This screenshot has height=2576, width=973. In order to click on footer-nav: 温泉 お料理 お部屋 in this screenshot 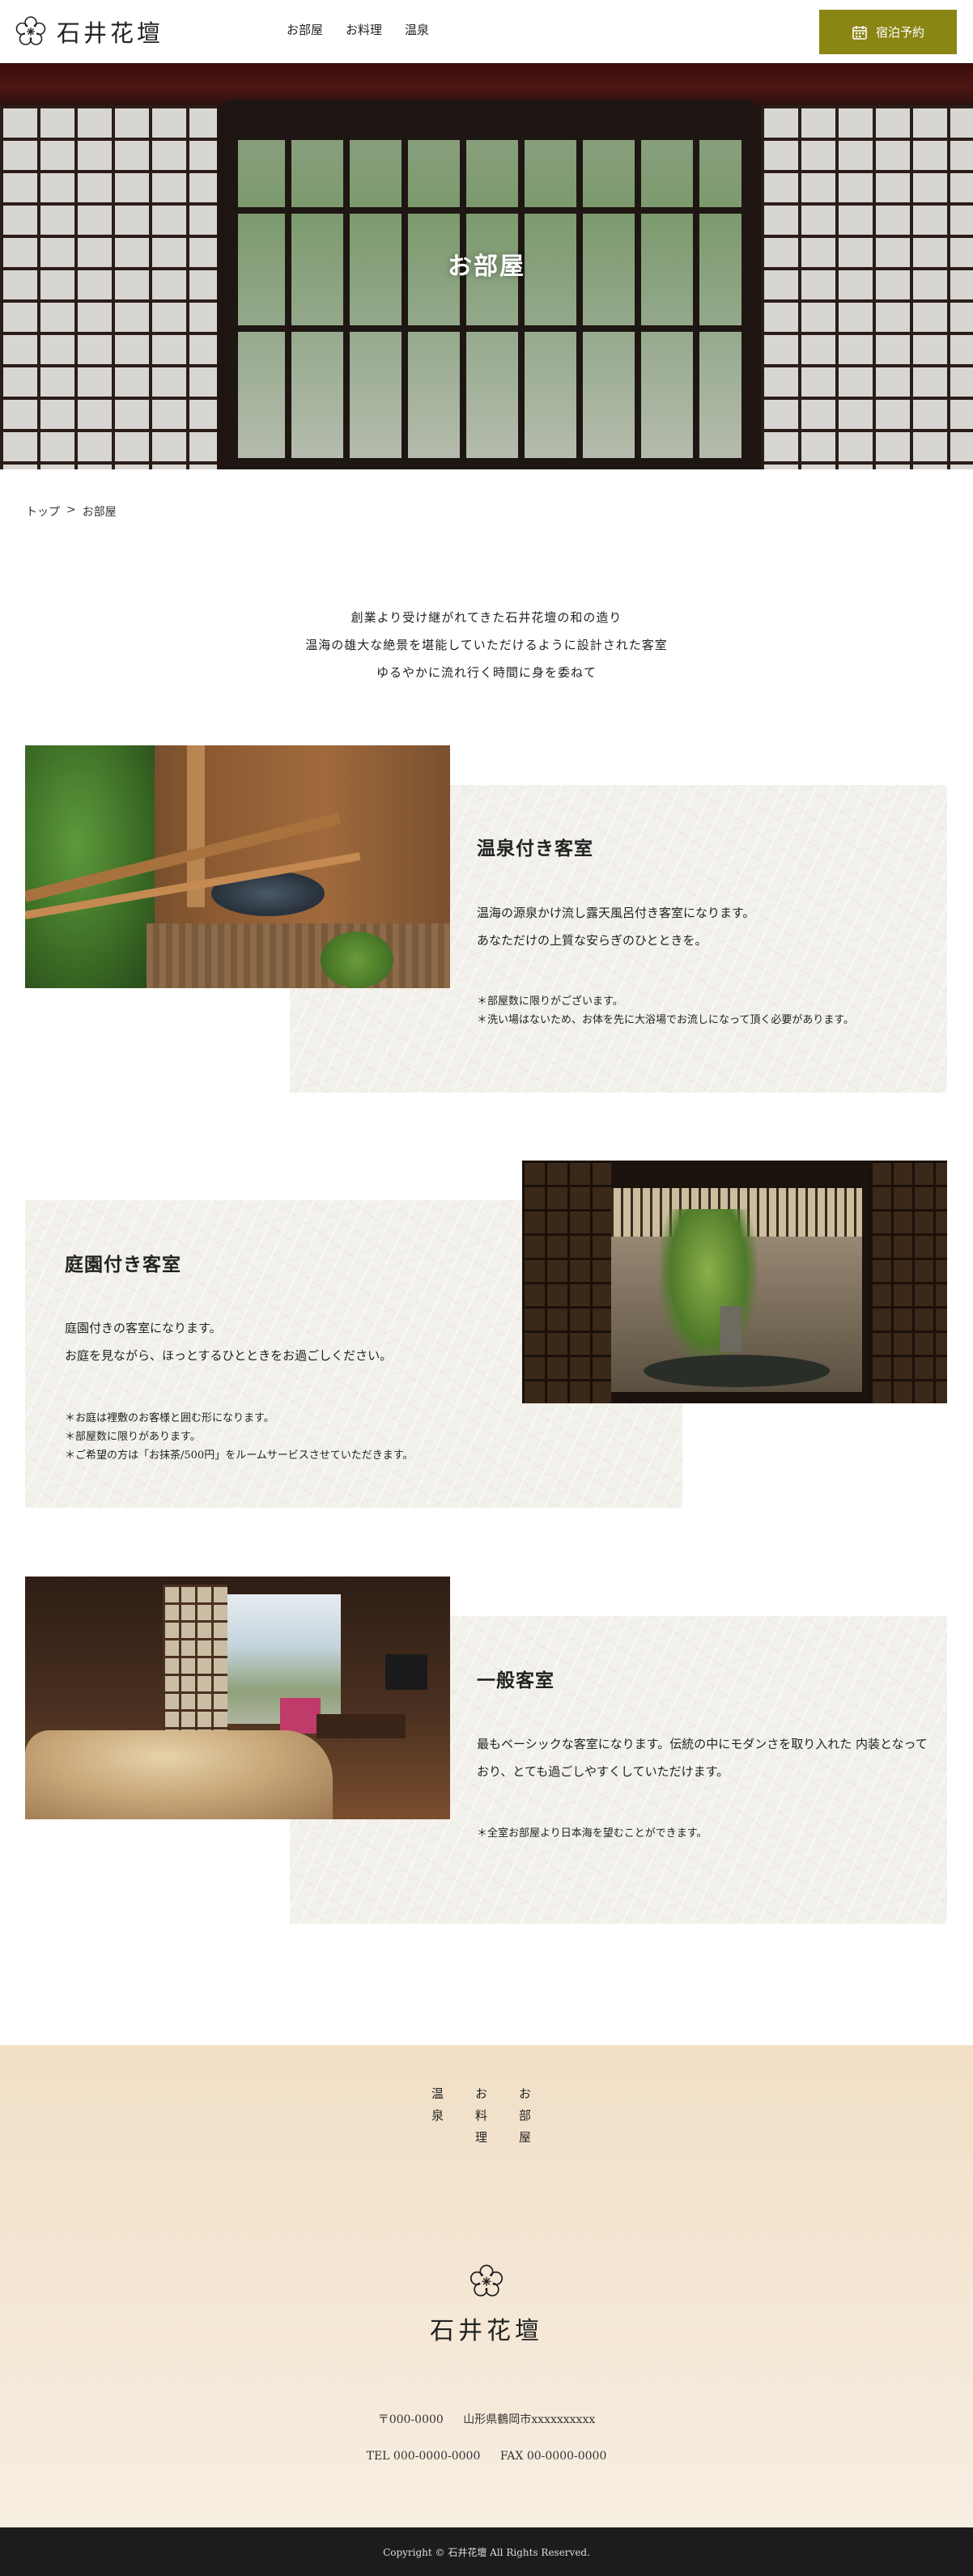, I will do `click(480, 2120)`.